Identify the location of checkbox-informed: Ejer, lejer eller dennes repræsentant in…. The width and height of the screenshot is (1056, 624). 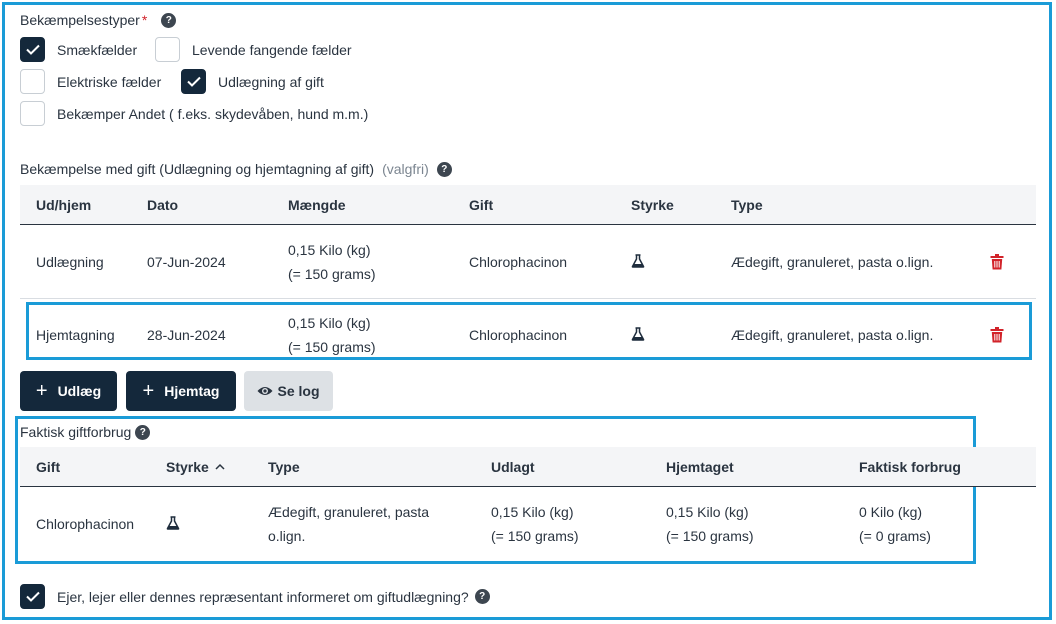
(255, 596).